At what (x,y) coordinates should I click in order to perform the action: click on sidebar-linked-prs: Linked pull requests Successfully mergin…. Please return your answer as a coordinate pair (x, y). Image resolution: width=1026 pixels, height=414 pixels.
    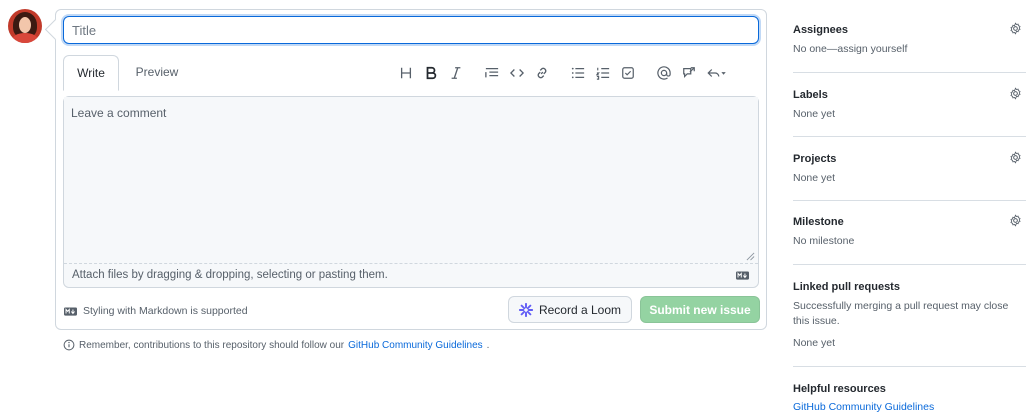
    Looking at the image, I should click on (909, 316).